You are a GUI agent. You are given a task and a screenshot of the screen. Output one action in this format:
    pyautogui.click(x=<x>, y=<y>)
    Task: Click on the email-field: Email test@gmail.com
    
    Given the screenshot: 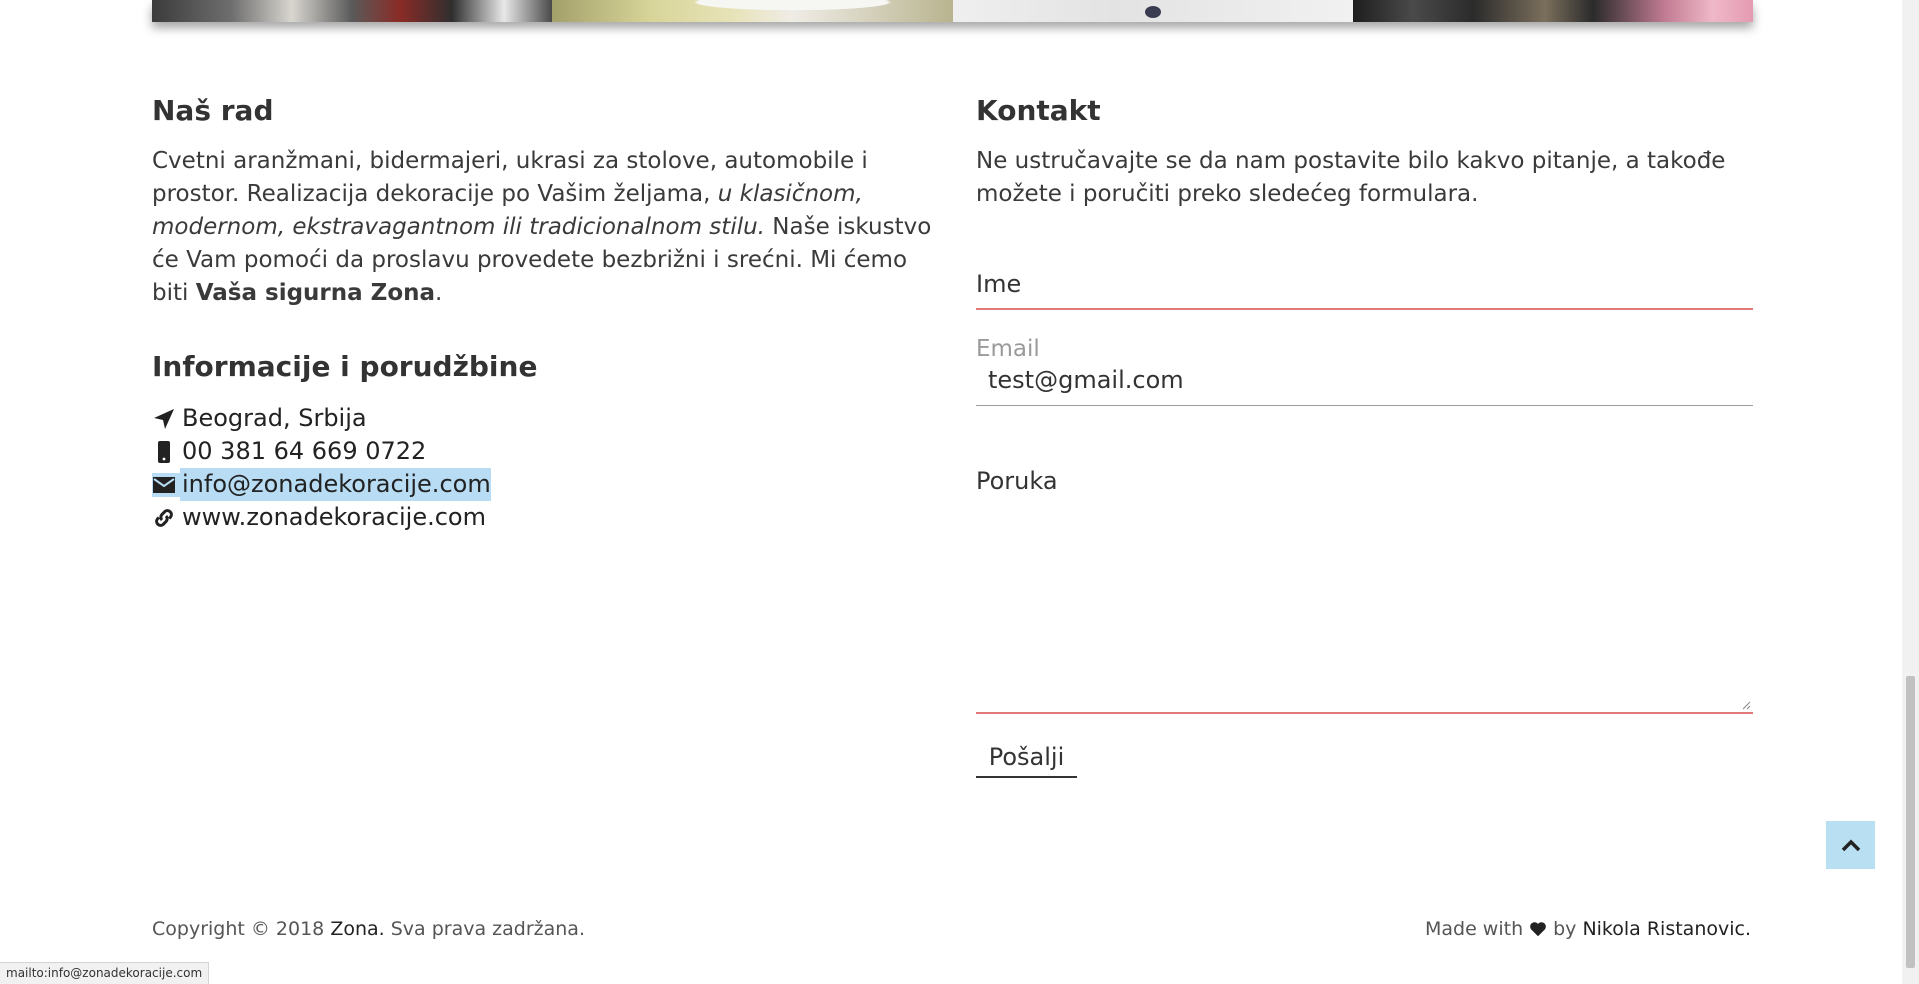 What is the action you would take?
    pyautogui.click(x=1364, y=371)
    